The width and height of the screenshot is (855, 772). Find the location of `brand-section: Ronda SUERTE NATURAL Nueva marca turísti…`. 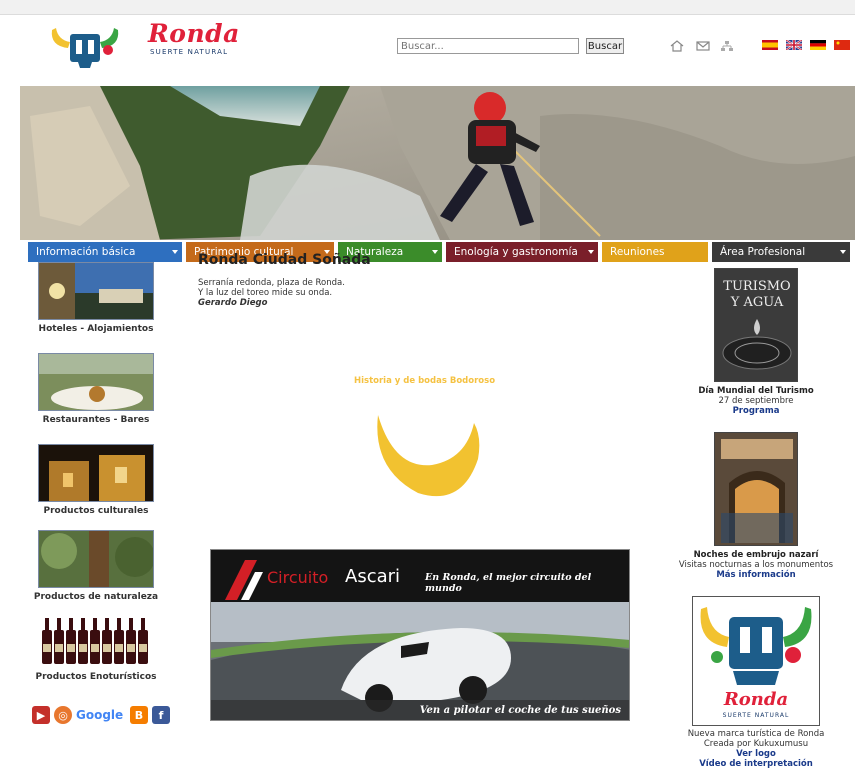

brand-section: Ronda SUERTE NATURAL Nueva marca turísti… is located at coordinates (756, 682).